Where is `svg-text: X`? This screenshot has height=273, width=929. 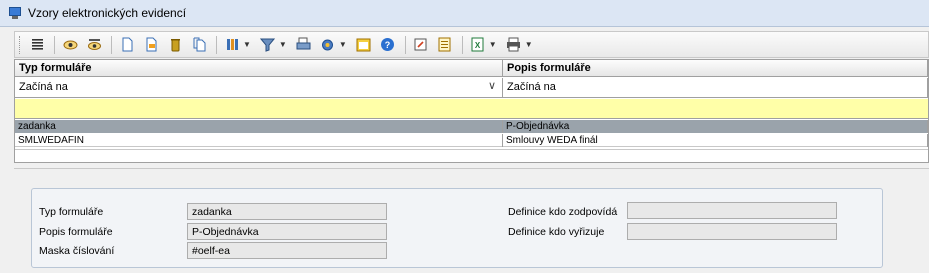 svg-text: X is located at coordinates (478, 45).